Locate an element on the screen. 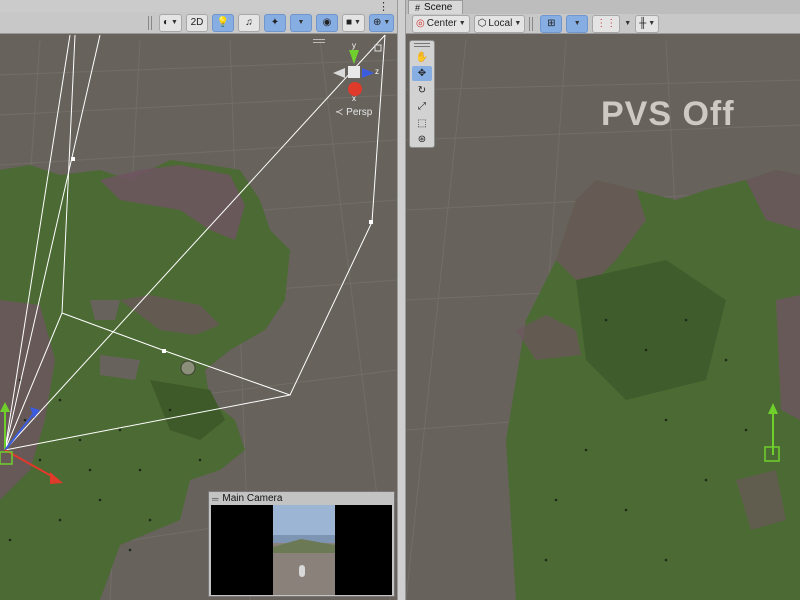  ruler-icon: ╫ is located at coordinates (643, 23).